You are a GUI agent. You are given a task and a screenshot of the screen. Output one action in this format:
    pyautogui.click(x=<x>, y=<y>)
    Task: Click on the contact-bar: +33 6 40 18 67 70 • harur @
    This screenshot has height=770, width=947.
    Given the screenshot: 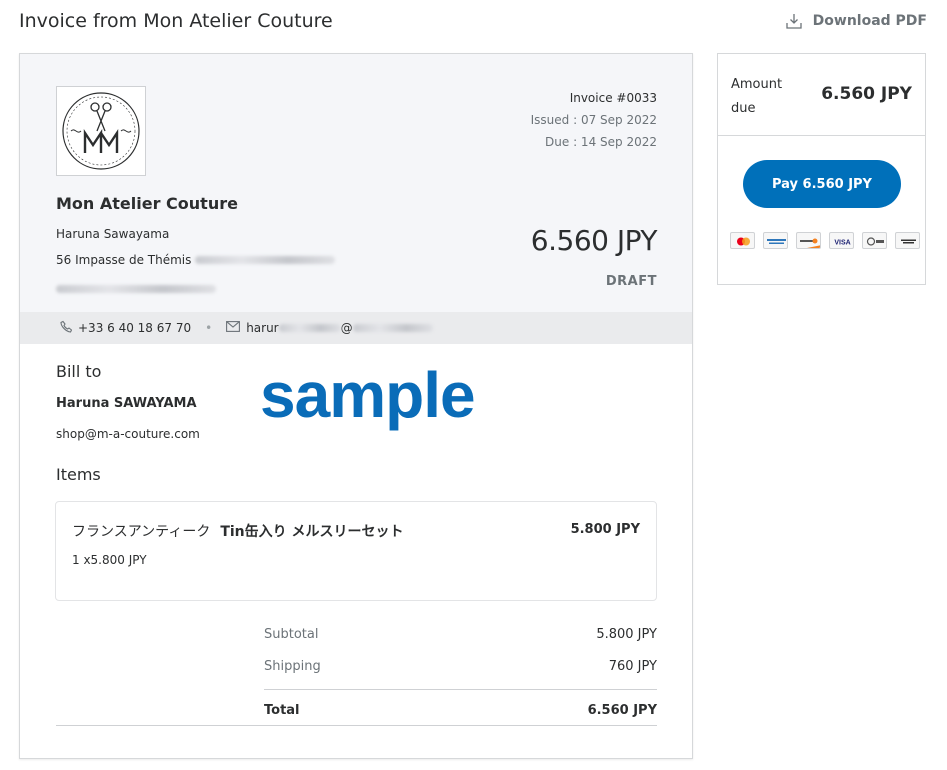 What is the action you would take?
    pyautogui.click(x=356, y=328)
    